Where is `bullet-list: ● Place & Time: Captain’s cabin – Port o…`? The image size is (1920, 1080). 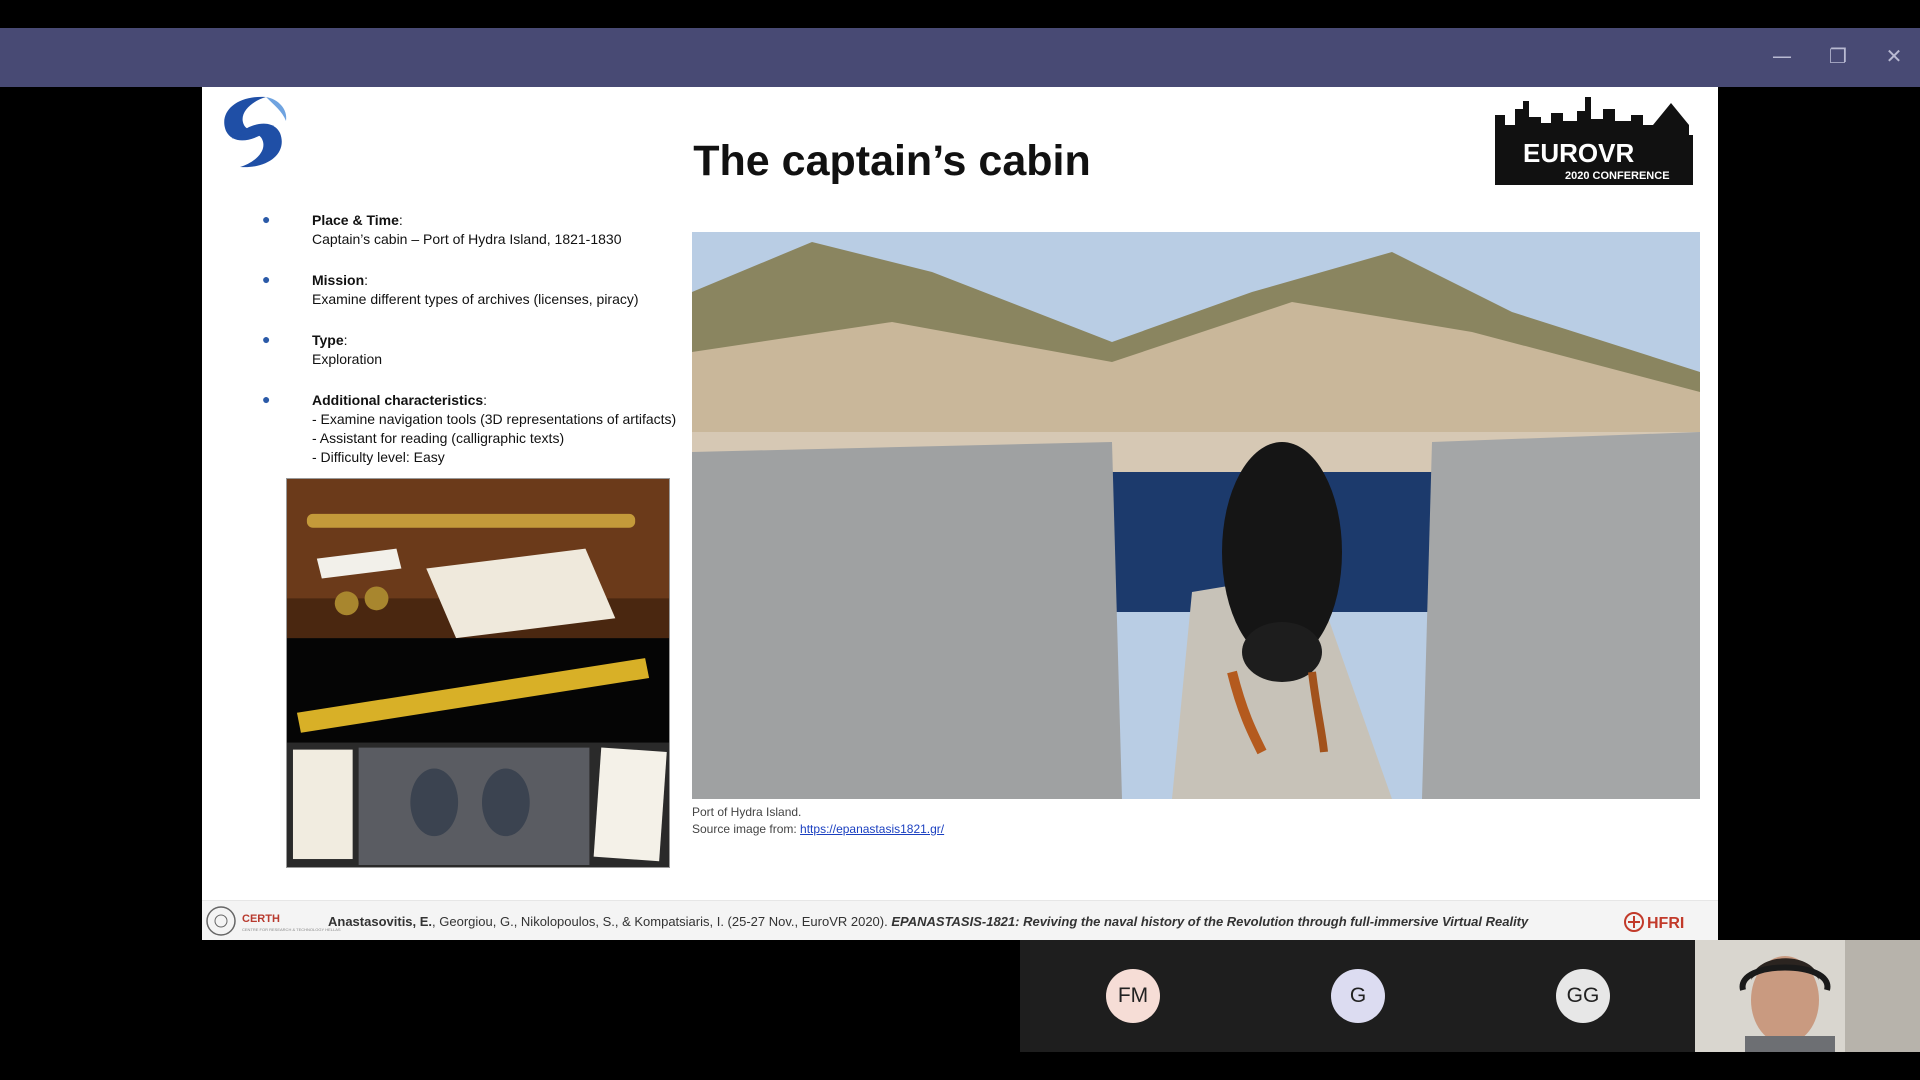
bullet-list: ● Place & Time: Captain’s cabin – Port o… is located at coordinates (487, 350).